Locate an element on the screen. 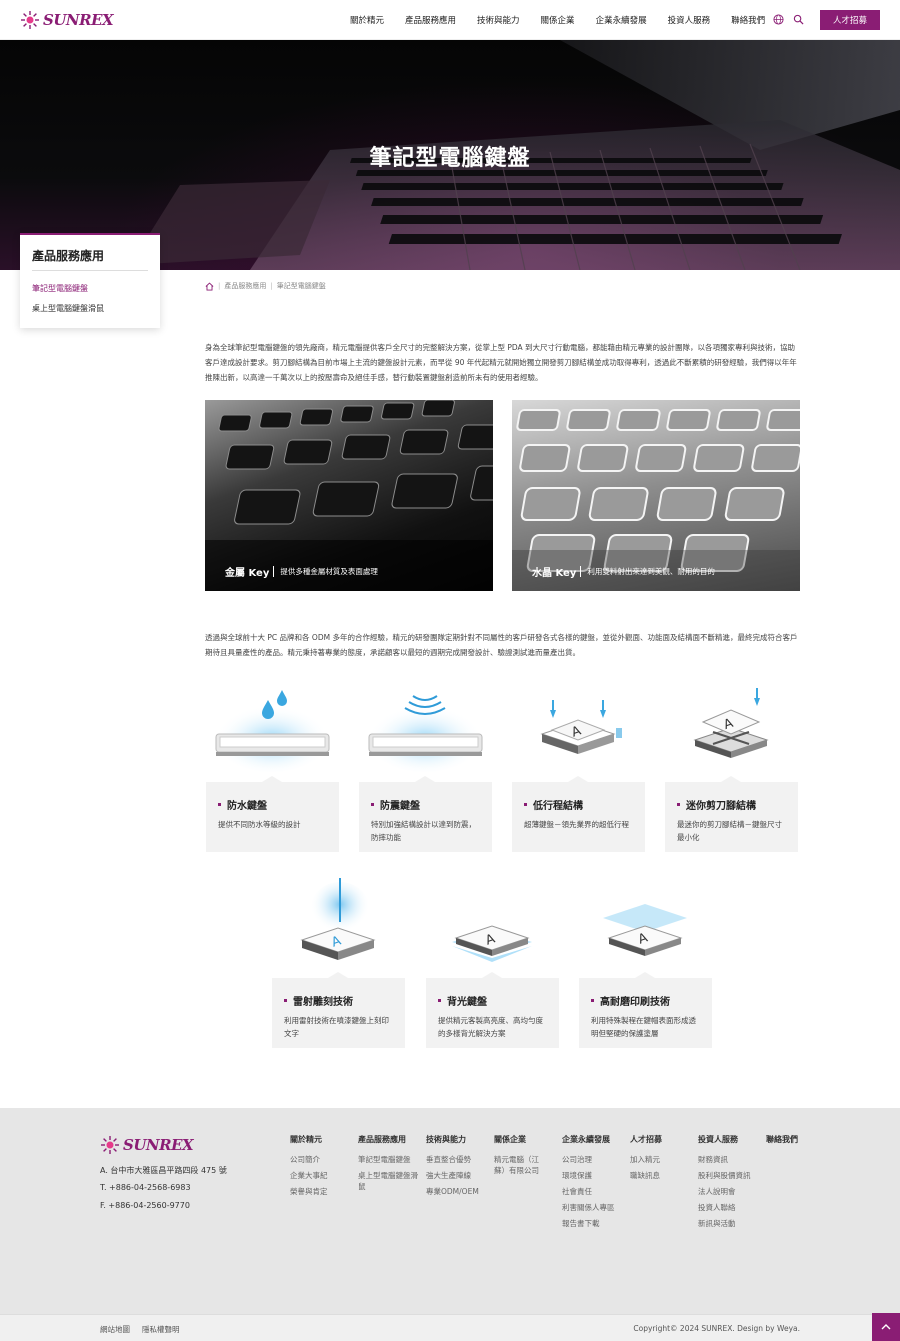 The image size is (900, 1341). footer-link: 投資人聯絡 is located at coordinates (731, 1207).